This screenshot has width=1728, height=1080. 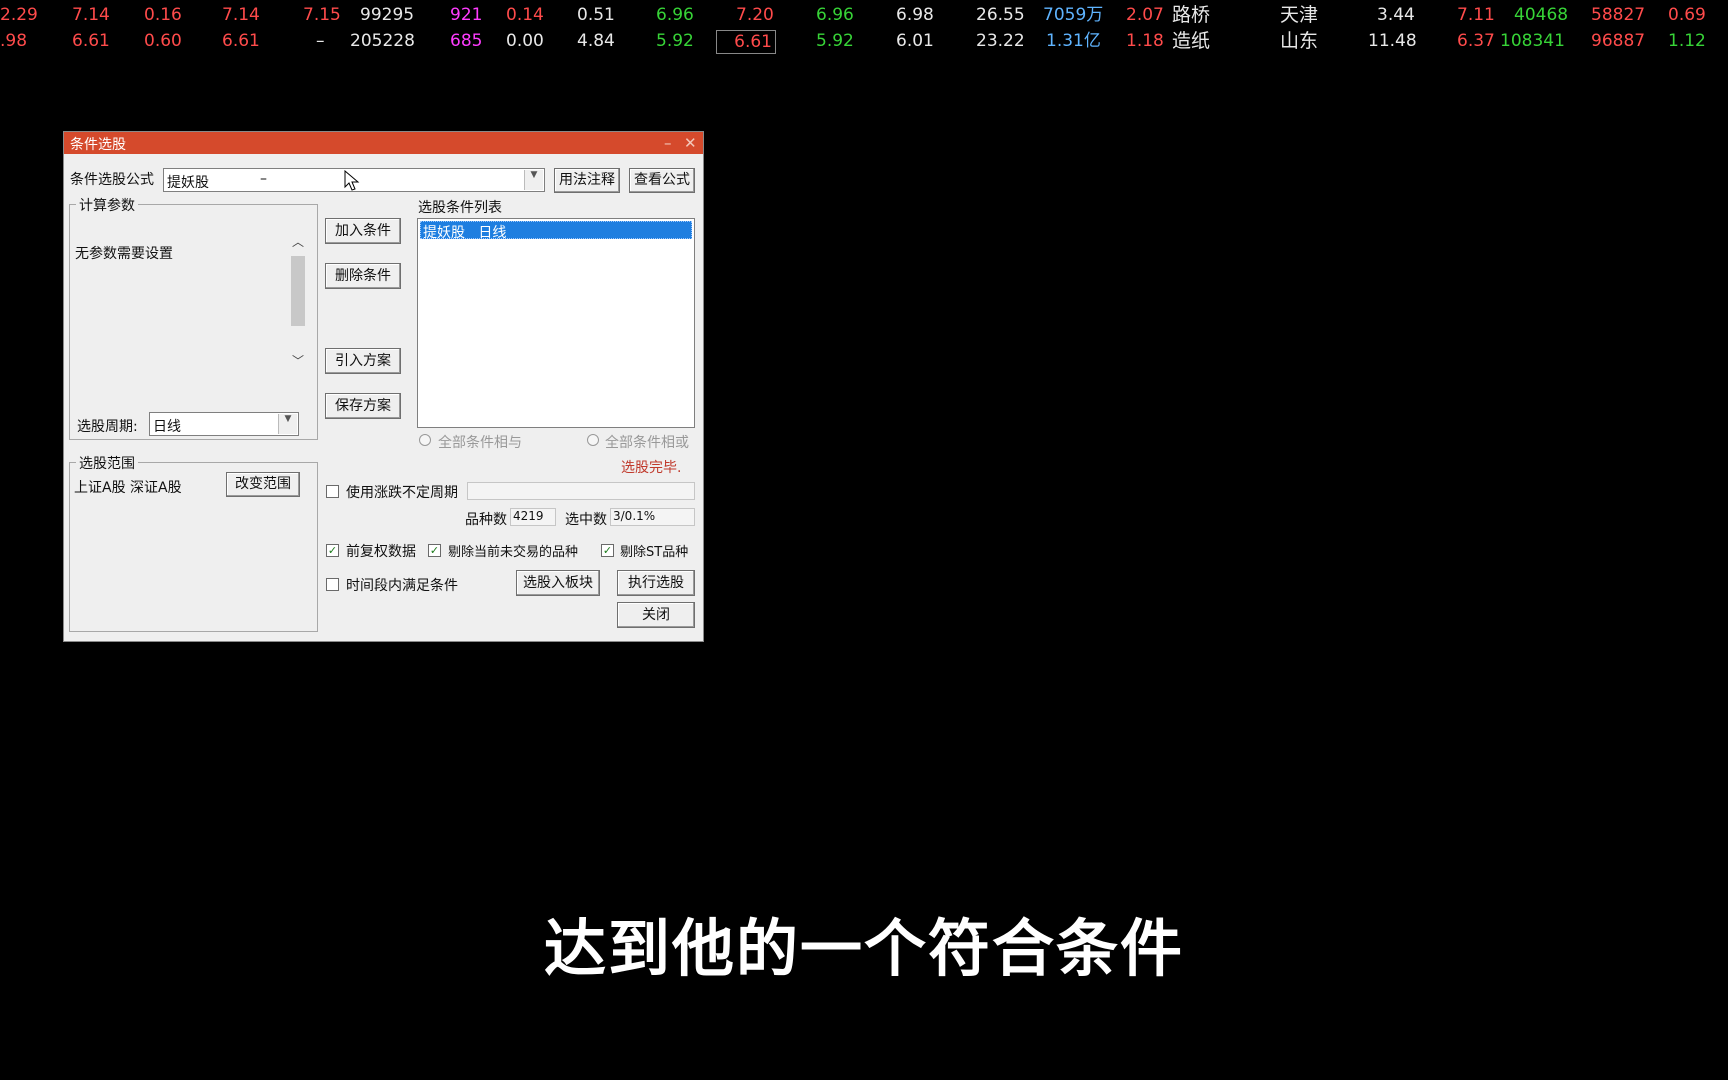 I want to click on count-field: 4219, so click(x=533, y=517).